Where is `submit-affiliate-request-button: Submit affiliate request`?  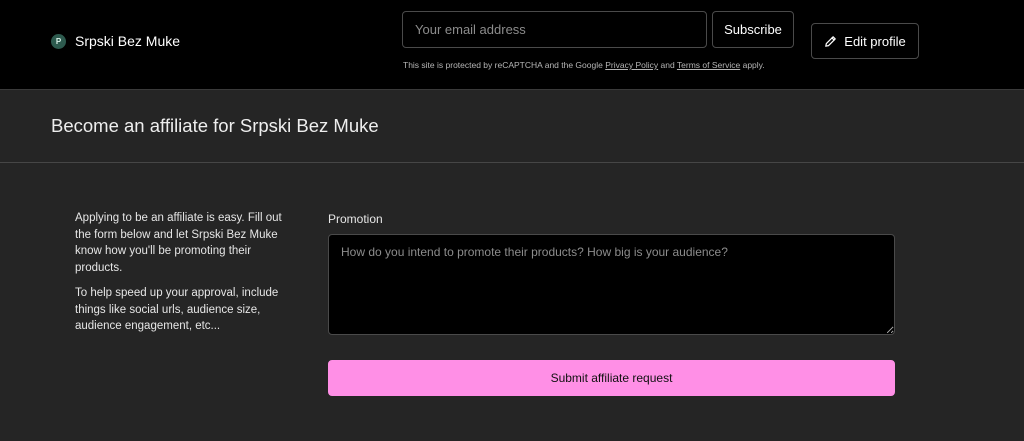
submit-affiliate-request-button: Submit affiliate request is located at coordinates (611, 378).